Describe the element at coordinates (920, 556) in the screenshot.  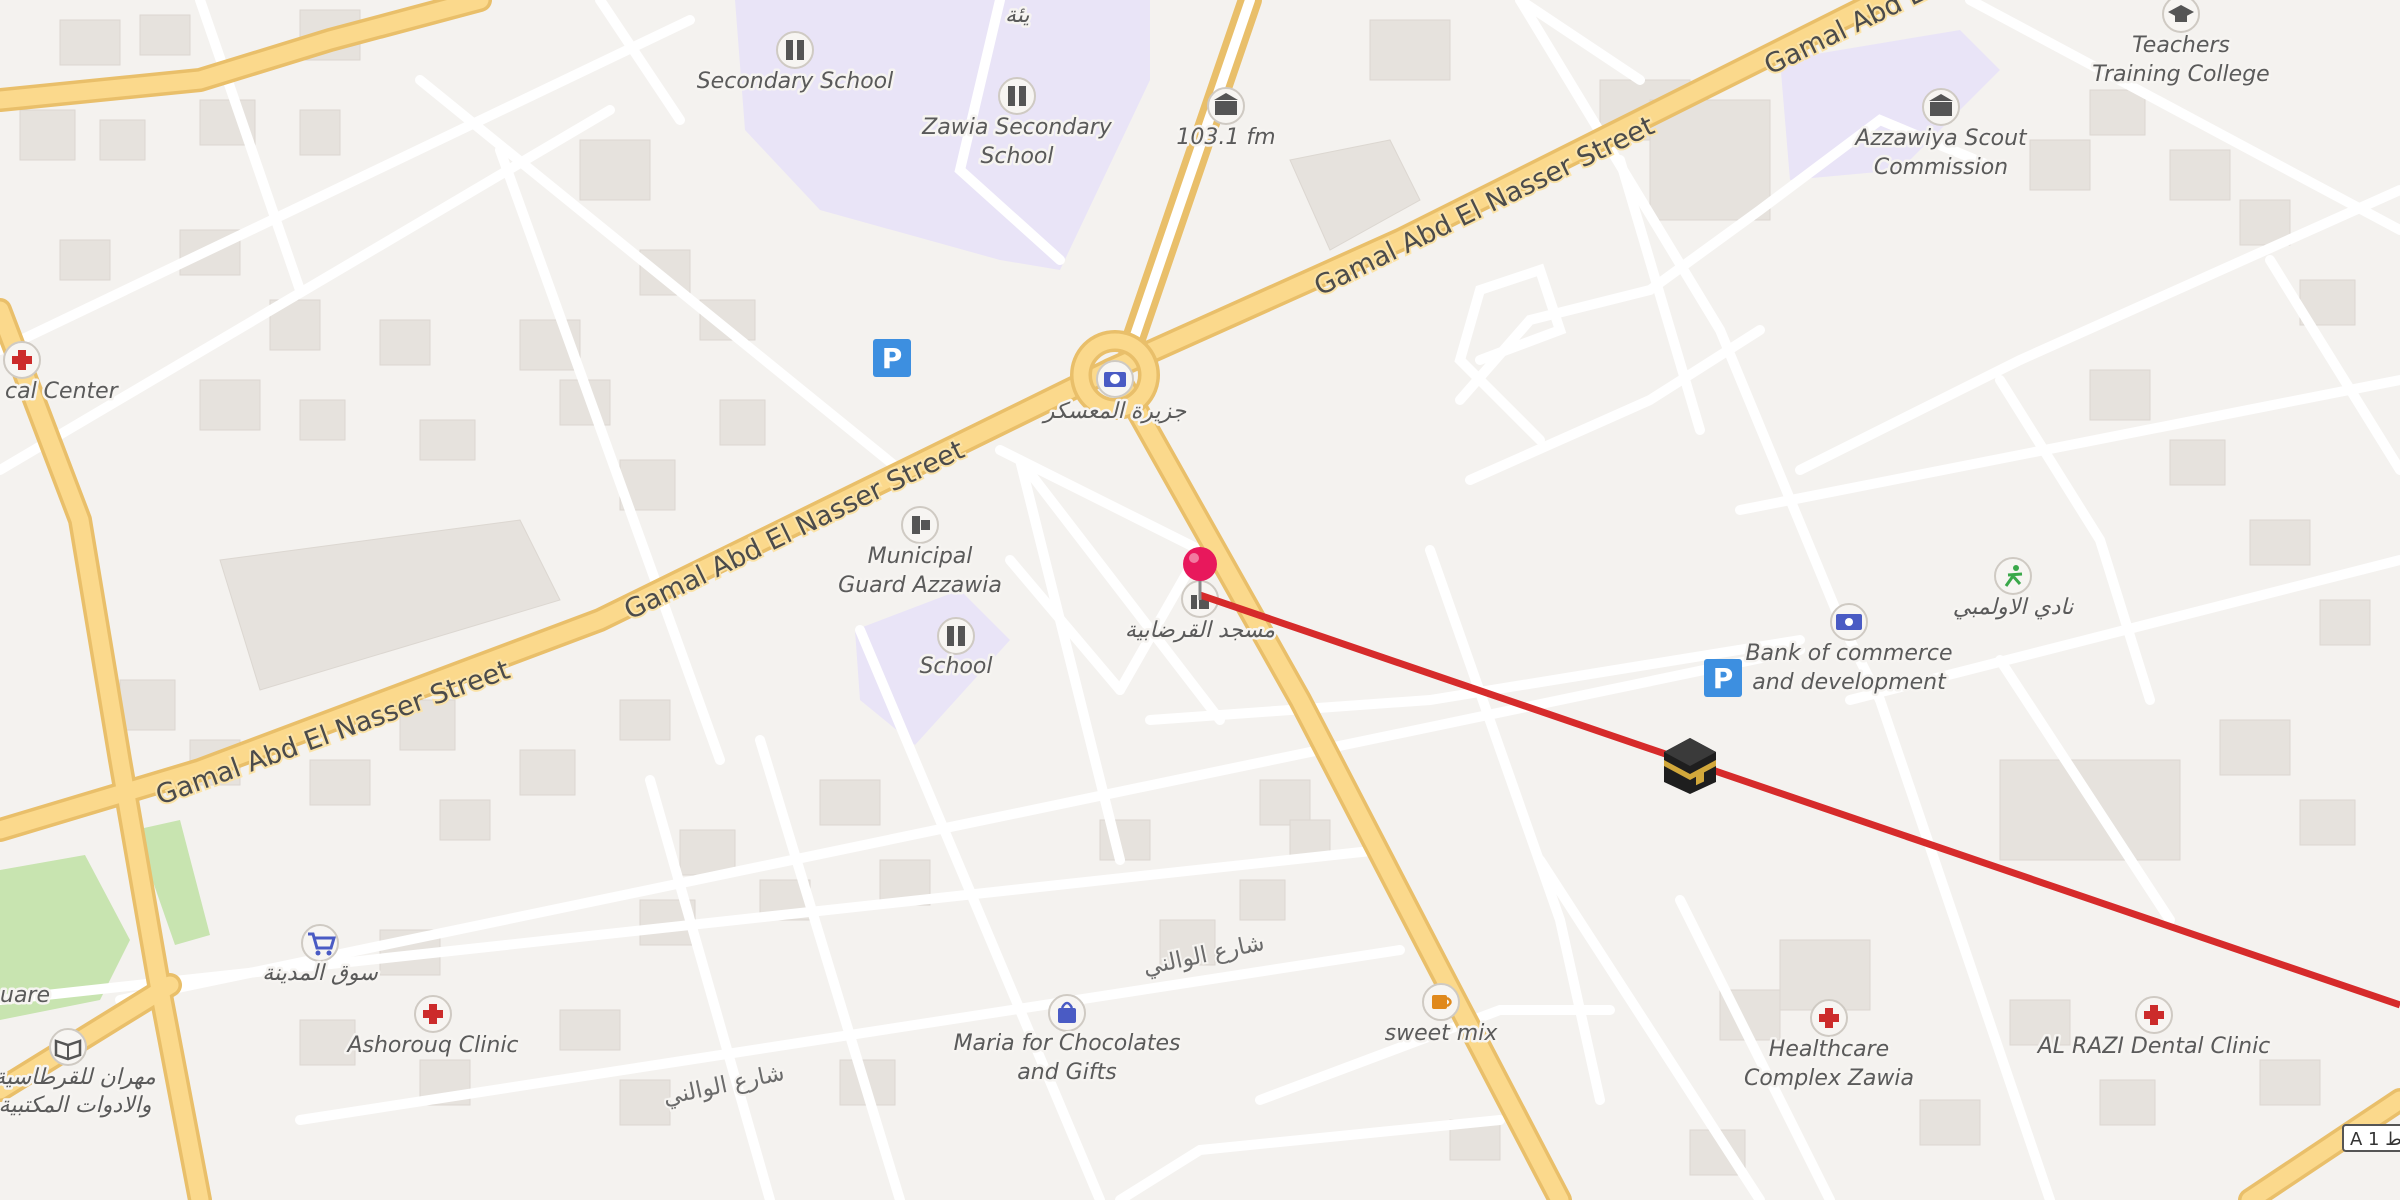
I see `svg-text: Municipal` at that location.